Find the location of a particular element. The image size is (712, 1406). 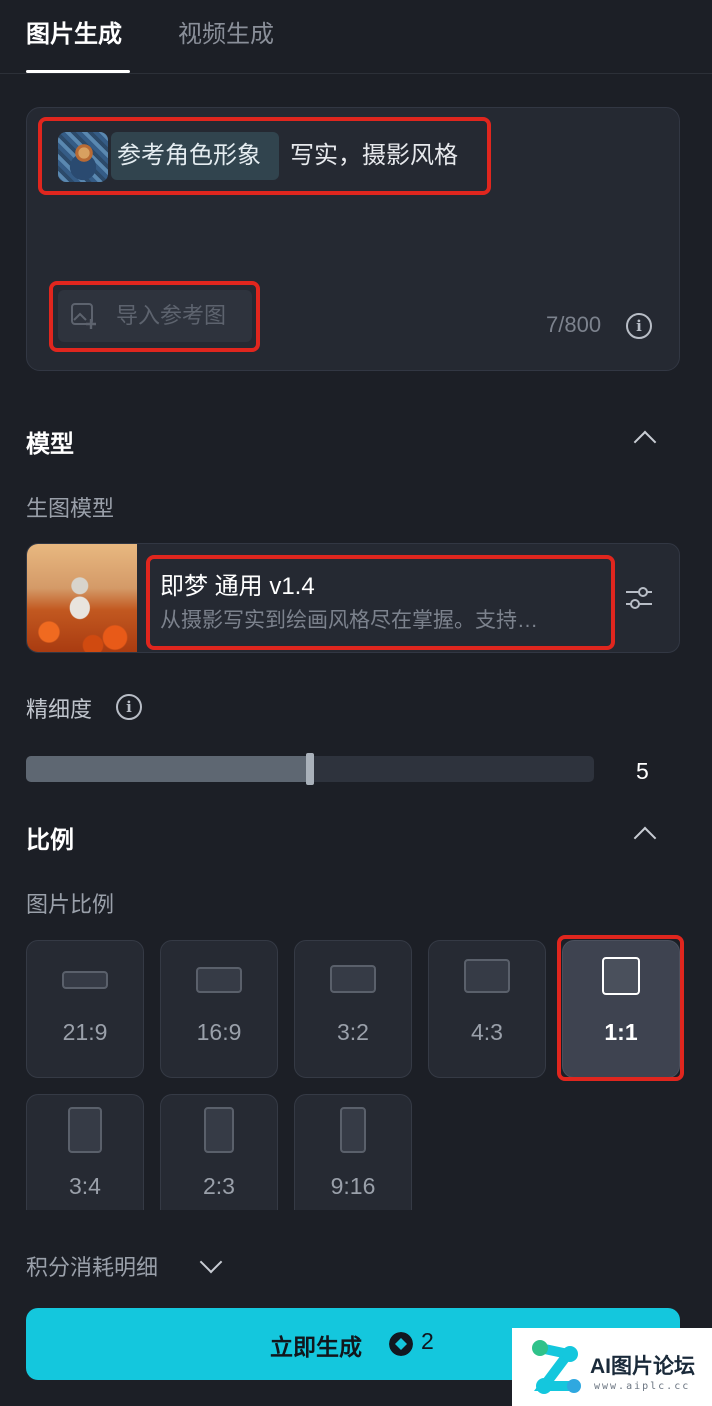

ratio-option-16-9: 16:9 is located at coordinates (219, 1009).